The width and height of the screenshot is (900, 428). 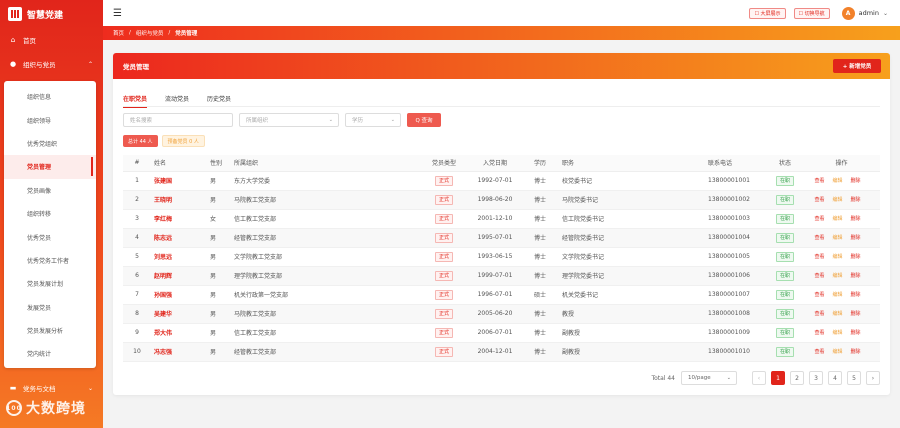 I want to click on breadcrumb-org: 组织与党员, so click(x=150, y=33).